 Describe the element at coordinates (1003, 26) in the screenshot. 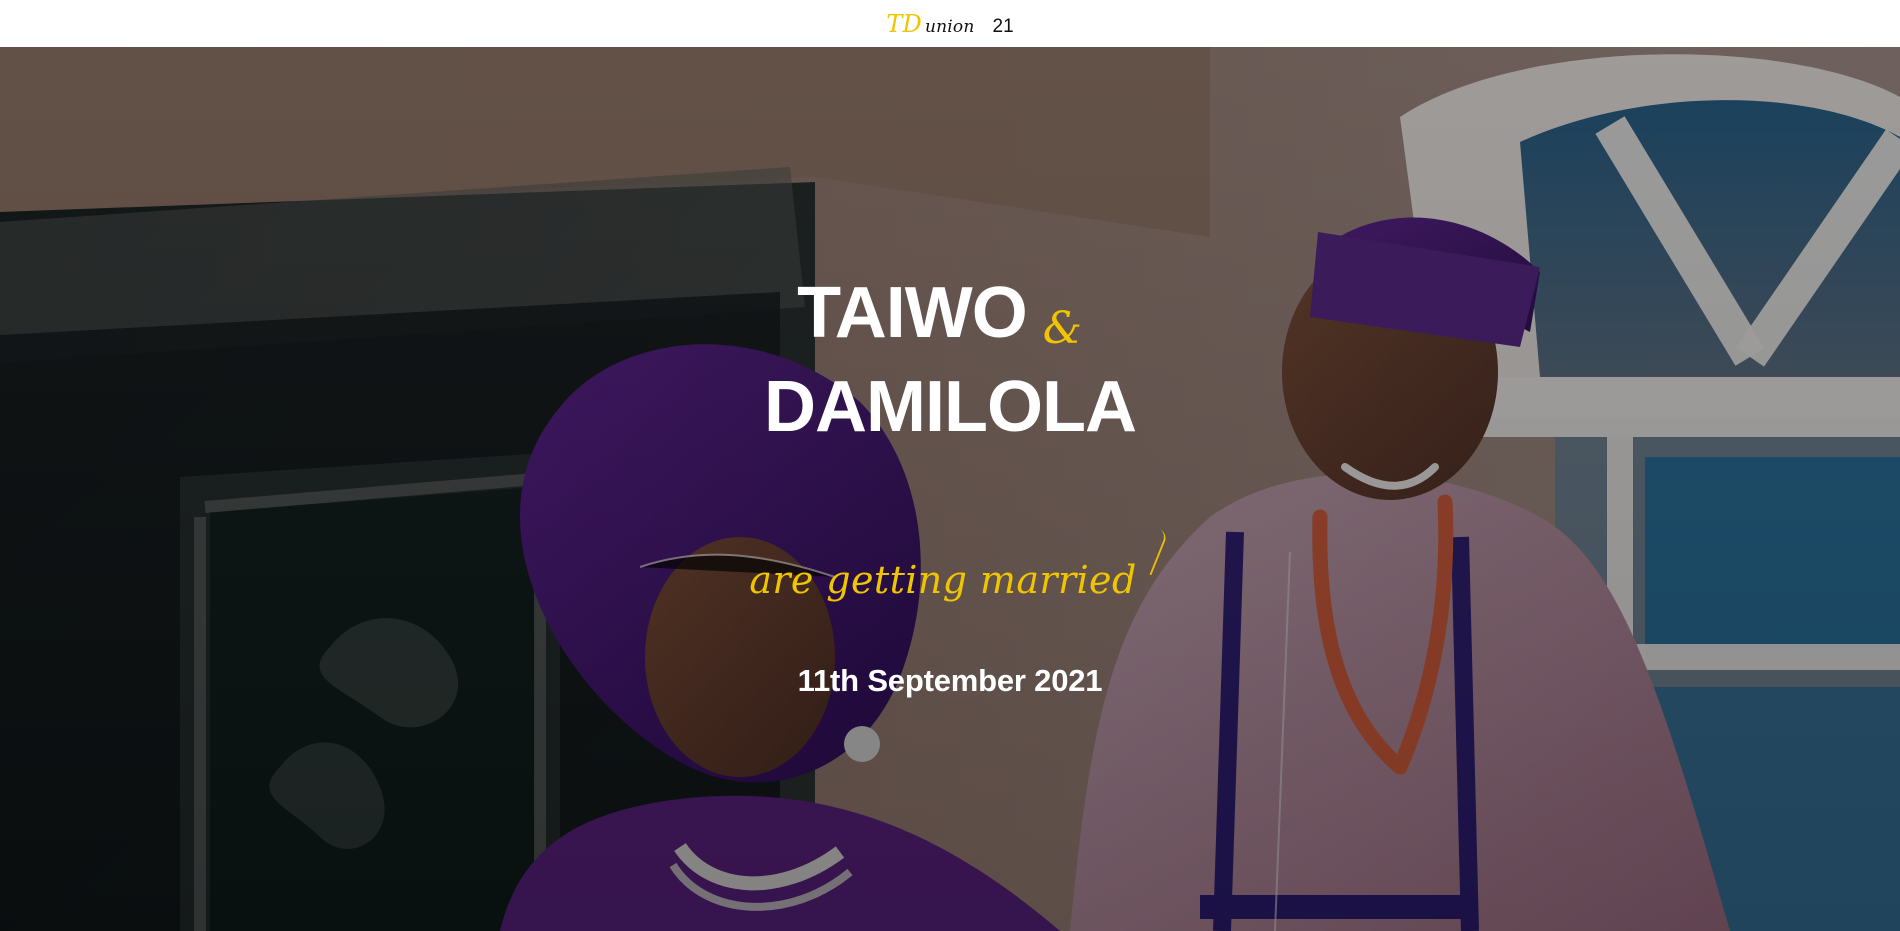

I see `year-suffix: 21` at that location.